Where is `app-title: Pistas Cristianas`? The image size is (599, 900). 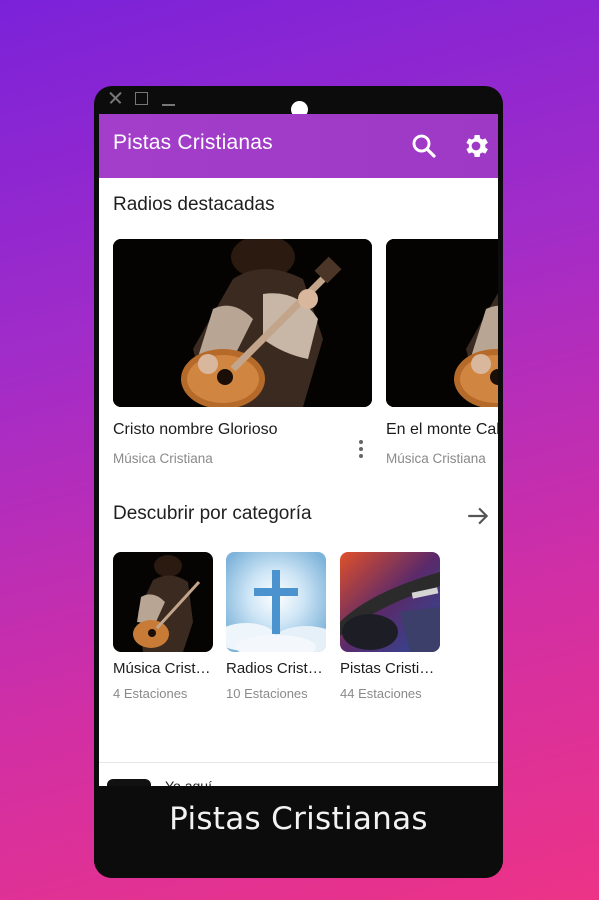 app-title: Pistas Cristianas is located at coordinates (193, 142).